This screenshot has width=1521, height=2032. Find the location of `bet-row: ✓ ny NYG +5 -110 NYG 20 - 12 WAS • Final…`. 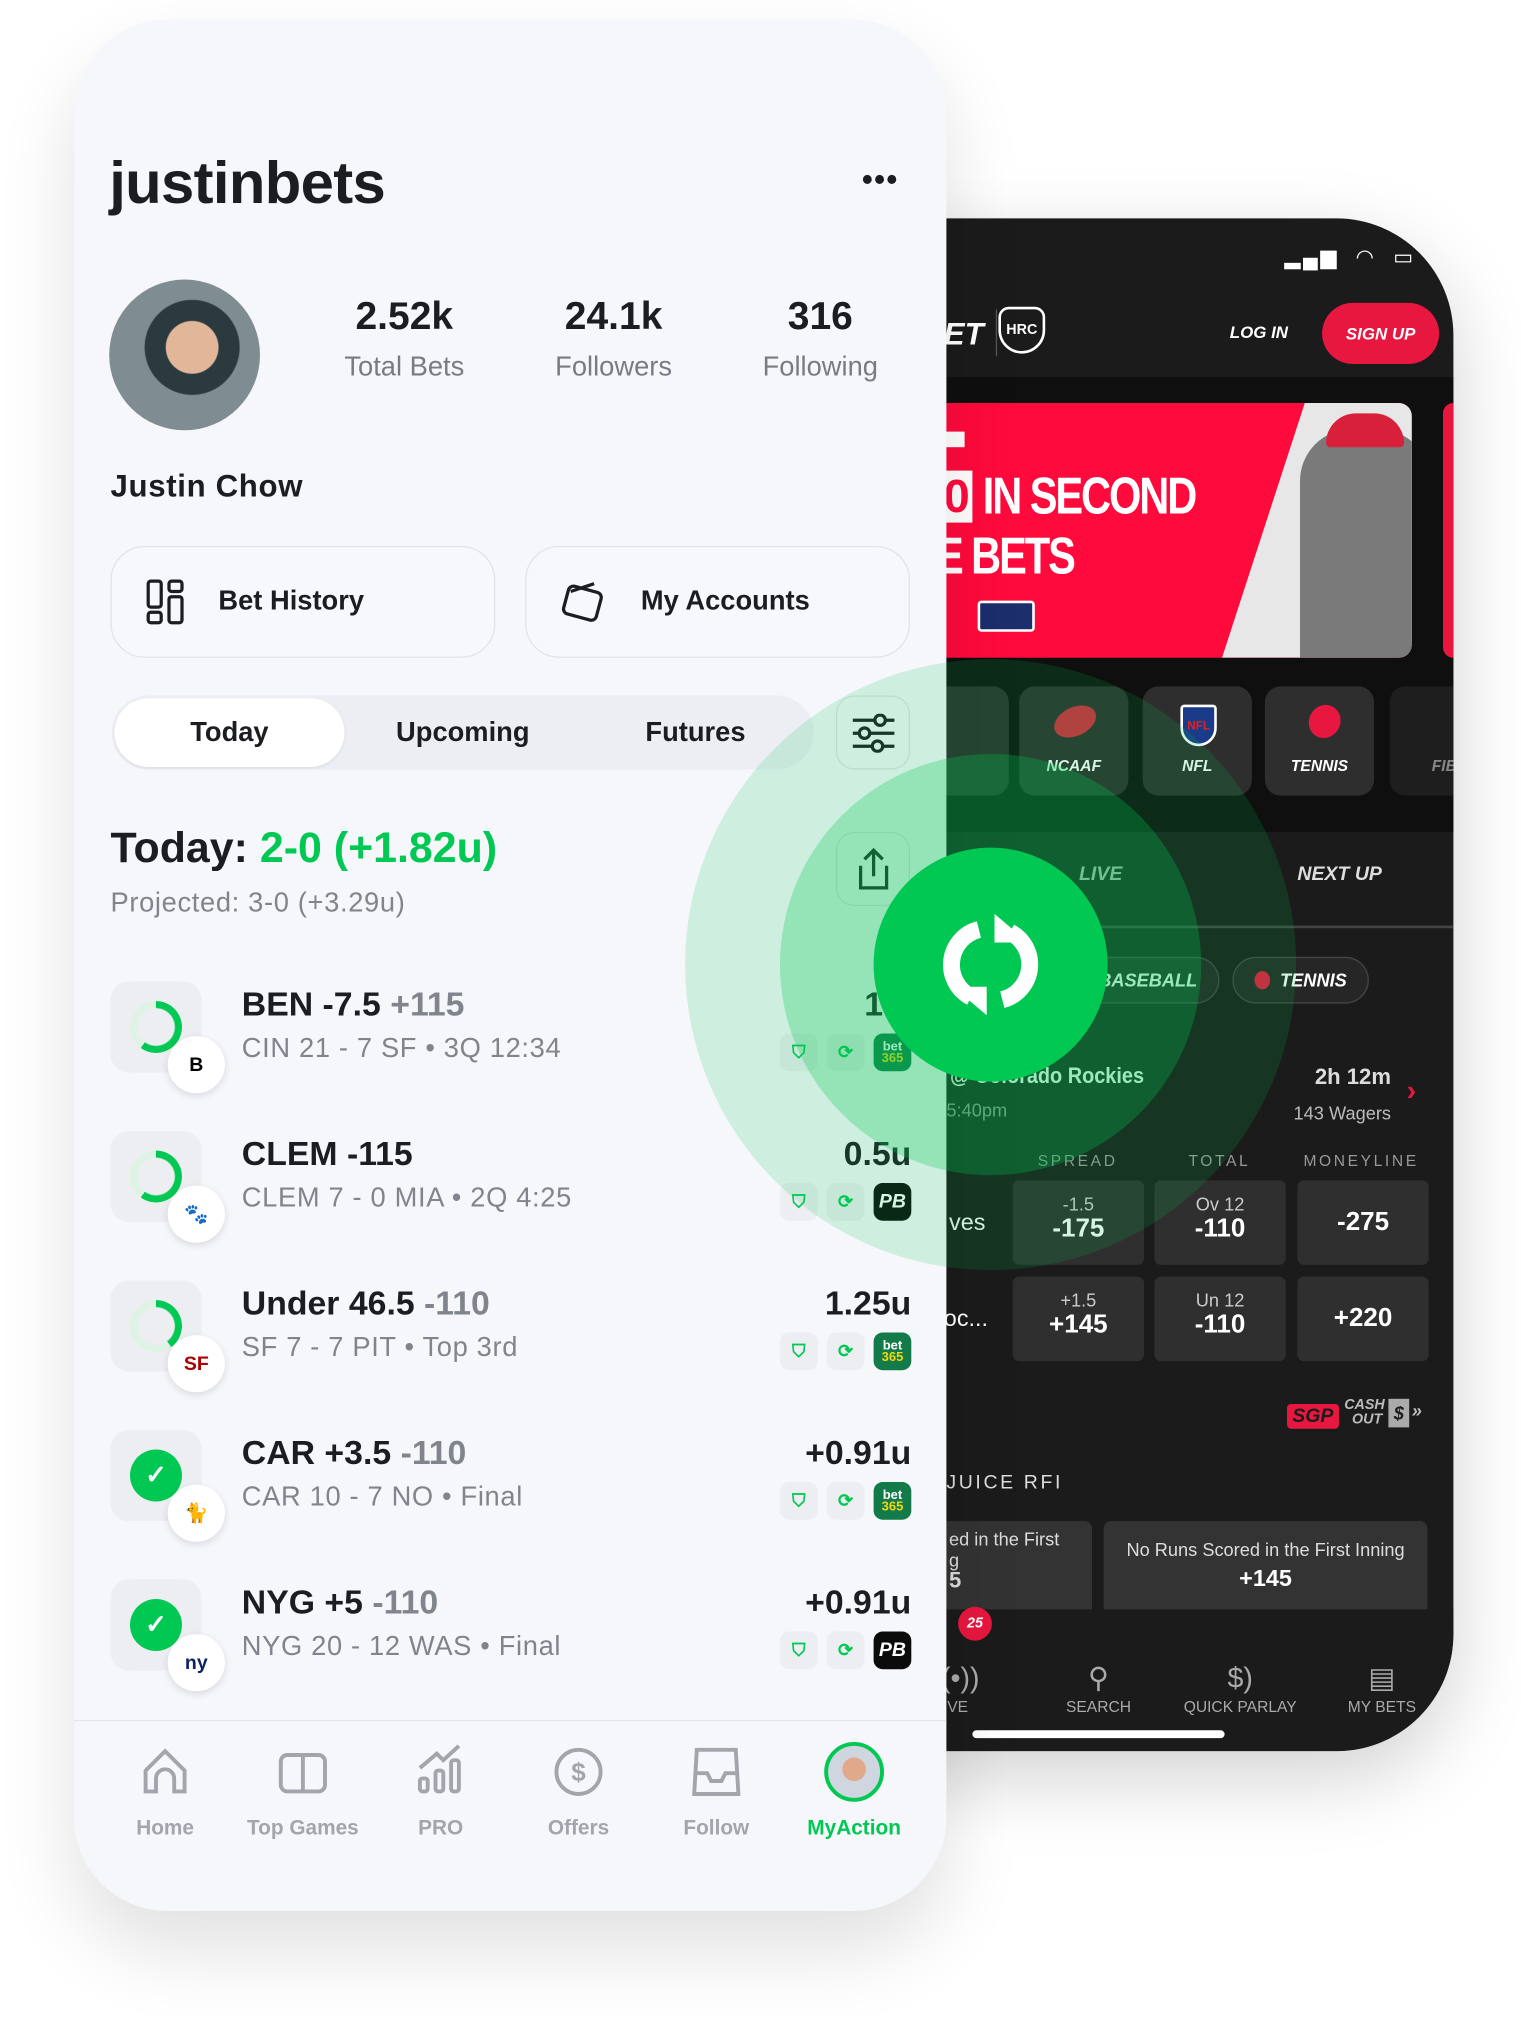

bet-row: ✓ ny NYG +5 -110 NYG 20 - 12 WAS • Final… is located at coordinates (511, 1644).